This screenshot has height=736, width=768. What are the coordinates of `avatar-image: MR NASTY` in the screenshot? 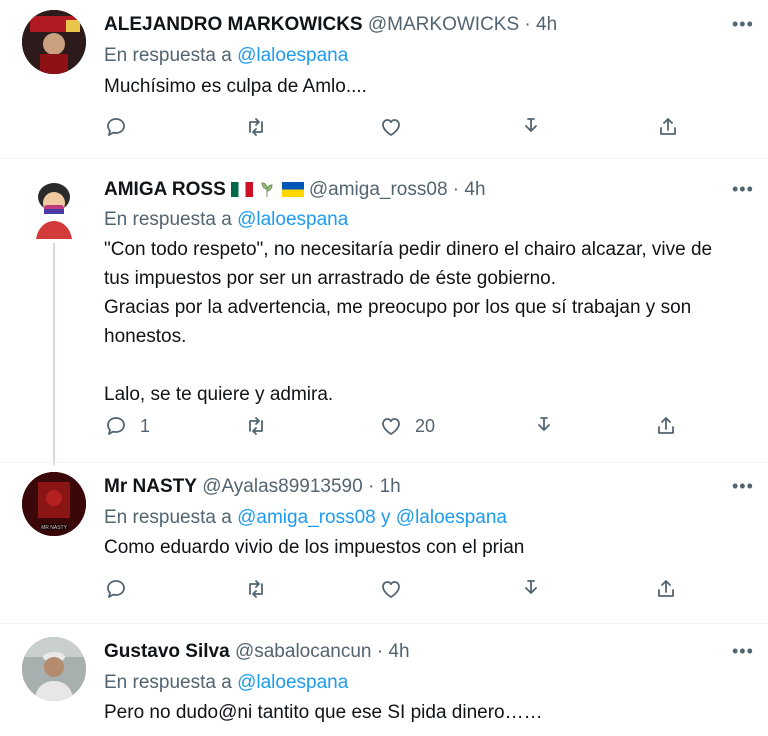 It's located at (54, 504).